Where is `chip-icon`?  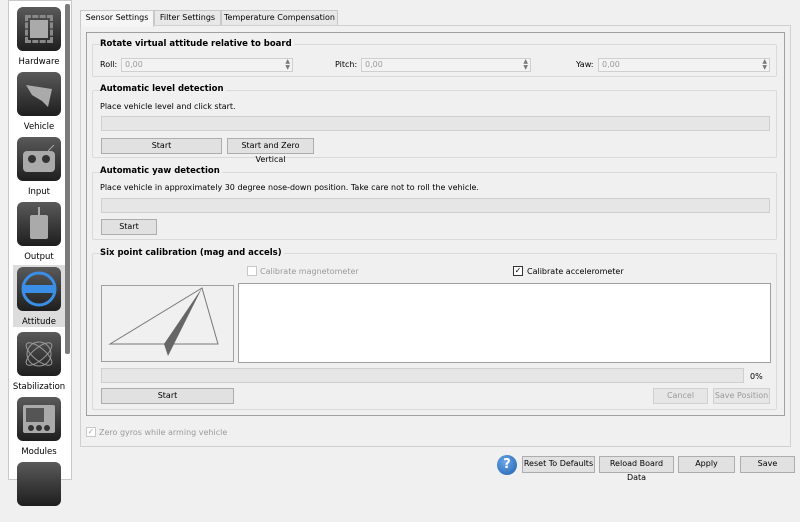 chip-icon is located at coordinates (39, 29).